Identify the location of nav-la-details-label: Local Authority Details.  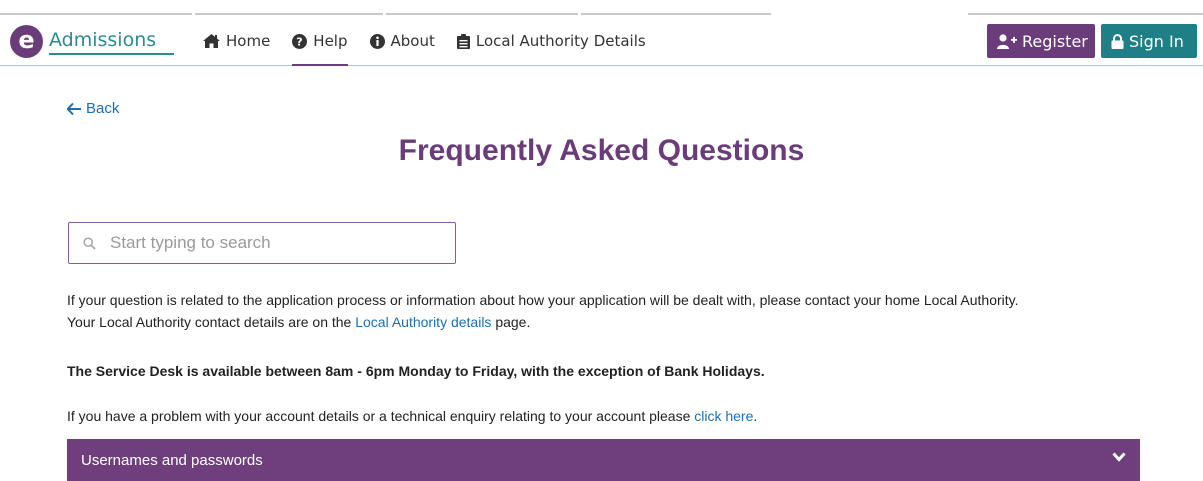
(560, 41).